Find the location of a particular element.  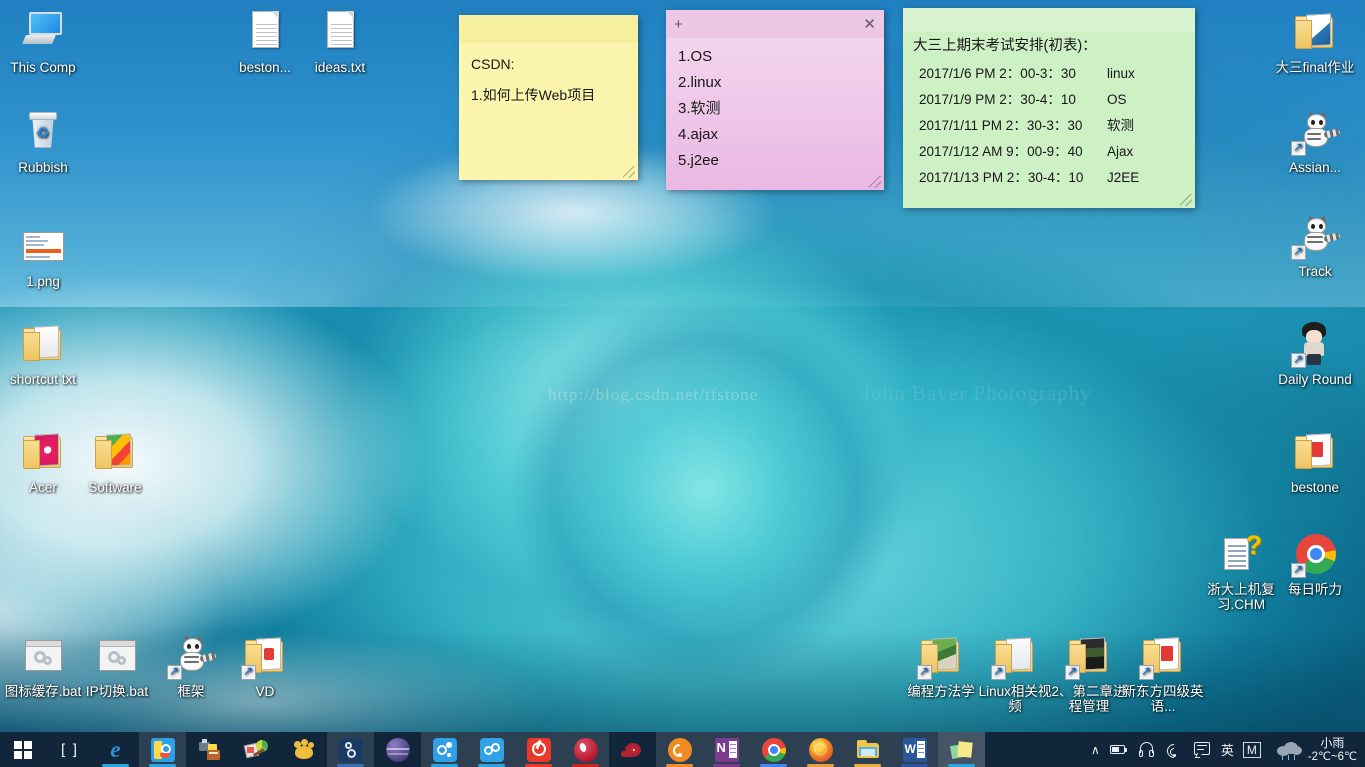

note-line: 4.ajax is located at coordinates (698, 134).